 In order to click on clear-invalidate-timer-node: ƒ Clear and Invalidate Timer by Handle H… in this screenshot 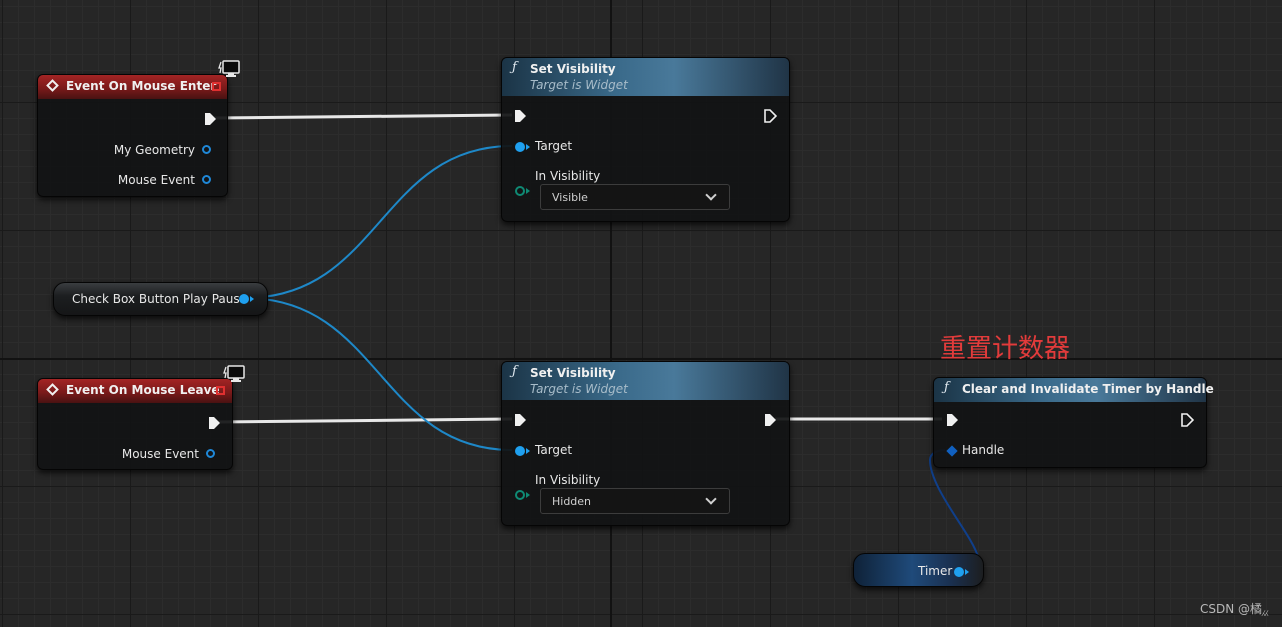, I will do `click(1073, 422)`.